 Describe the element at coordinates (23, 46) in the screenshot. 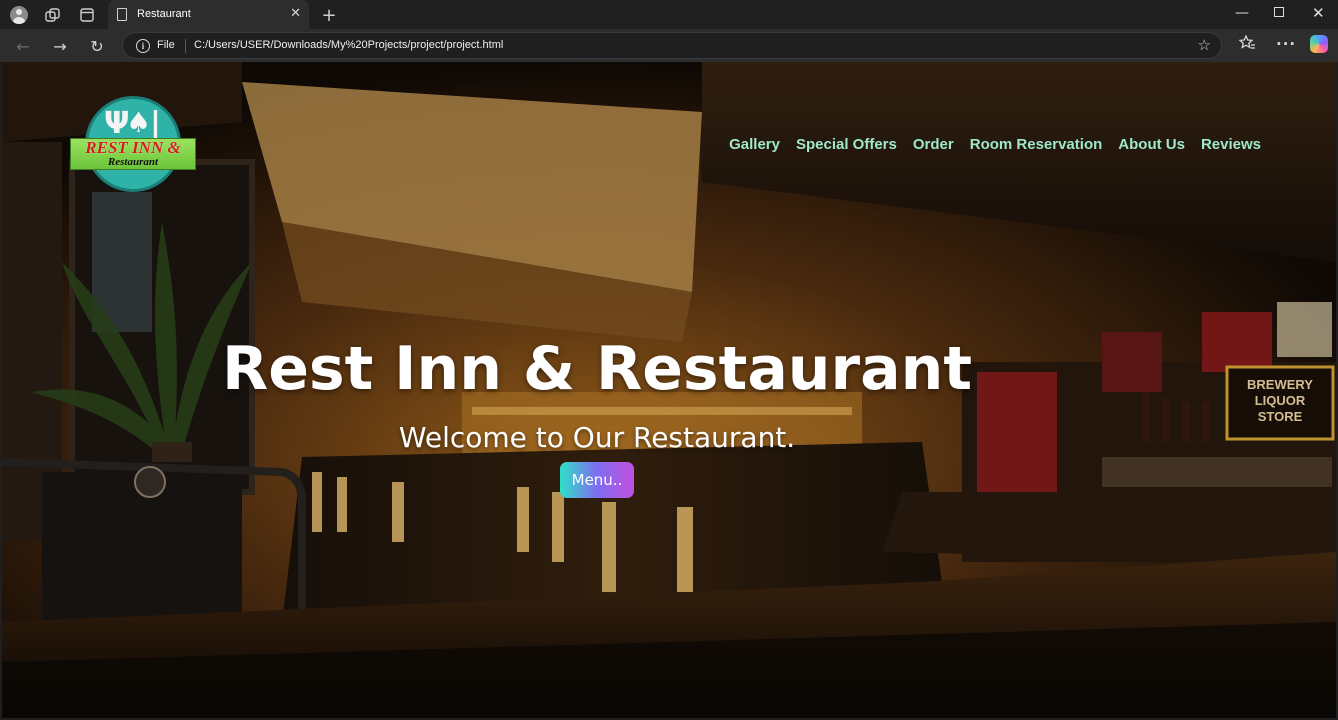

I see `back-icon: ←` at that location.